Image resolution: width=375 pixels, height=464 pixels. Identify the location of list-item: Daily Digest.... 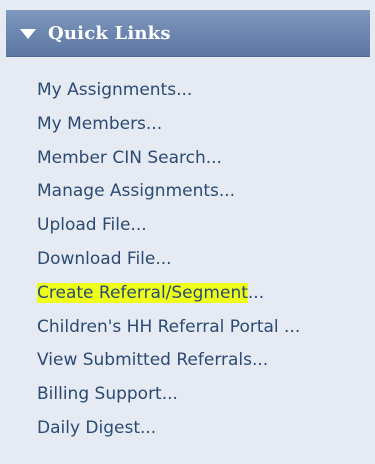
(187, 430).